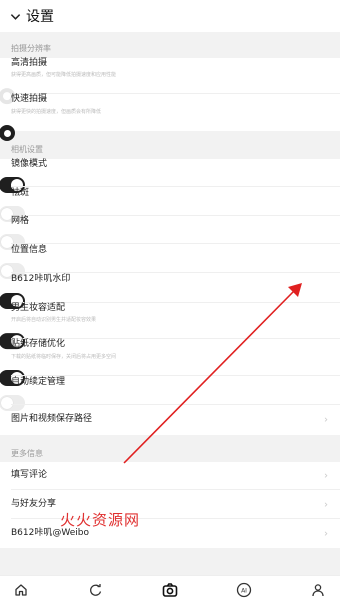 This screenshot has height=604, width=340. Describe the element at coordinates (21, 590) in the screenshot. I see `home-icon` at that location.